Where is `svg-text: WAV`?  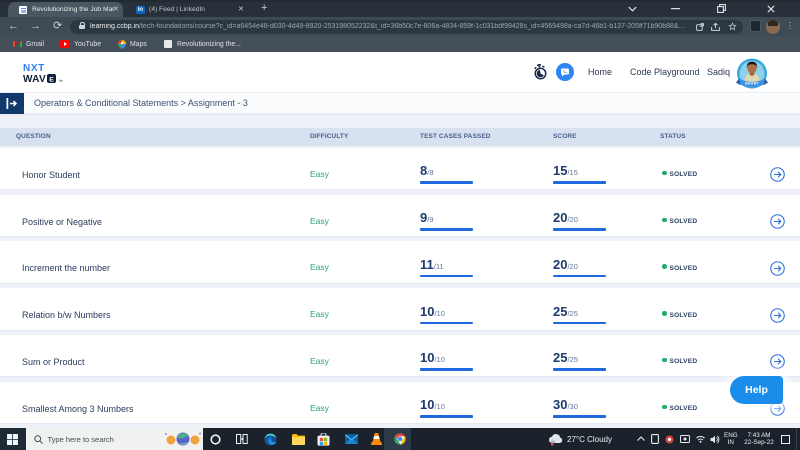 svg-text: WAV is located at coordinates (34, 79).